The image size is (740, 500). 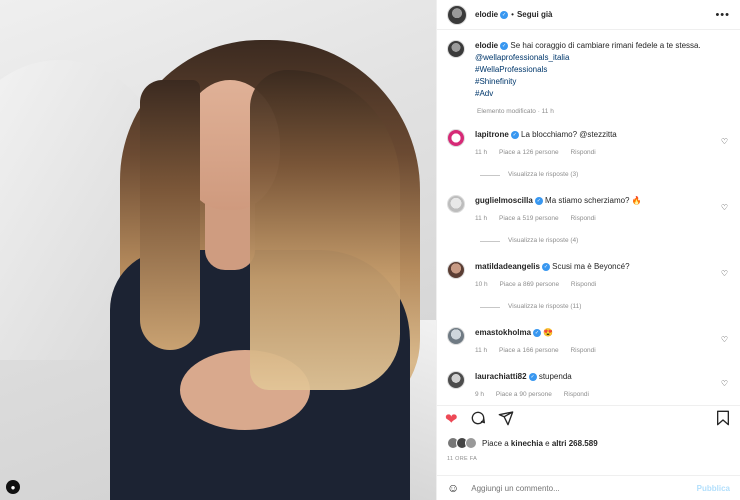 I want to click on caption-username: elodie, so click(x=486, y=45).